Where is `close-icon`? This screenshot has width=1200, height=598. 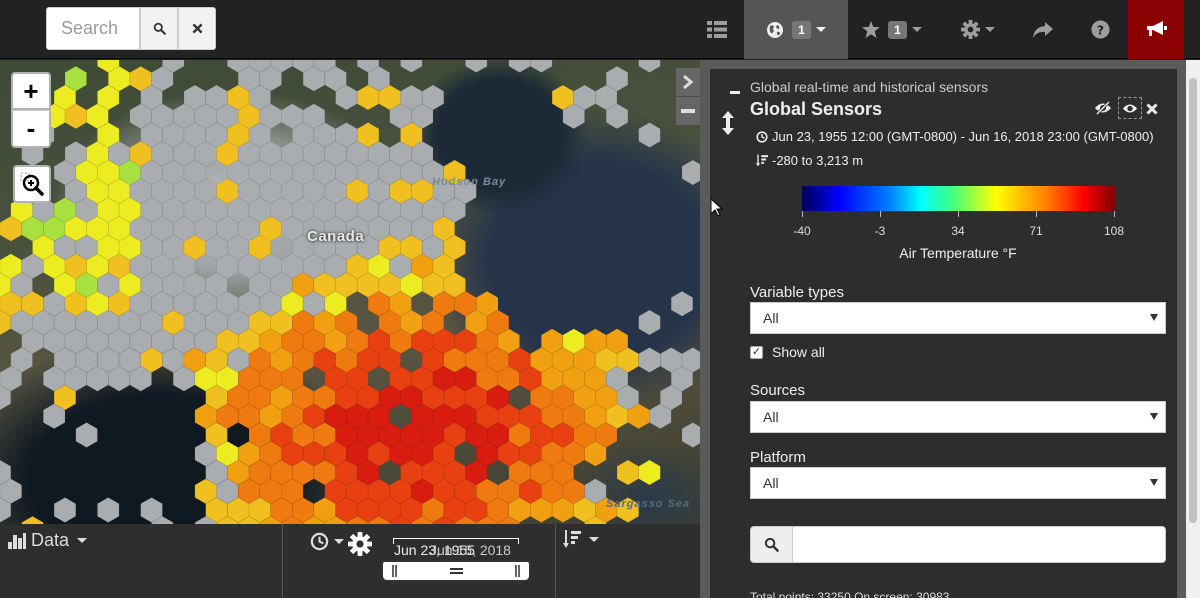
close-icon is located at coordinates (1152, 109).